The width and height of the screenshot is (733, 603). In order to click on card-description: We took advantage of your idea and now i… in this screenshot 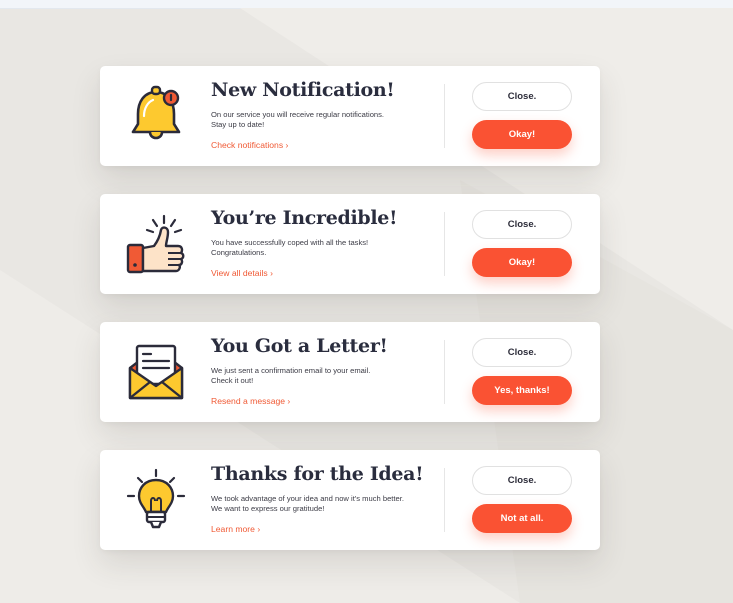, I will do `click(311, 504)`.